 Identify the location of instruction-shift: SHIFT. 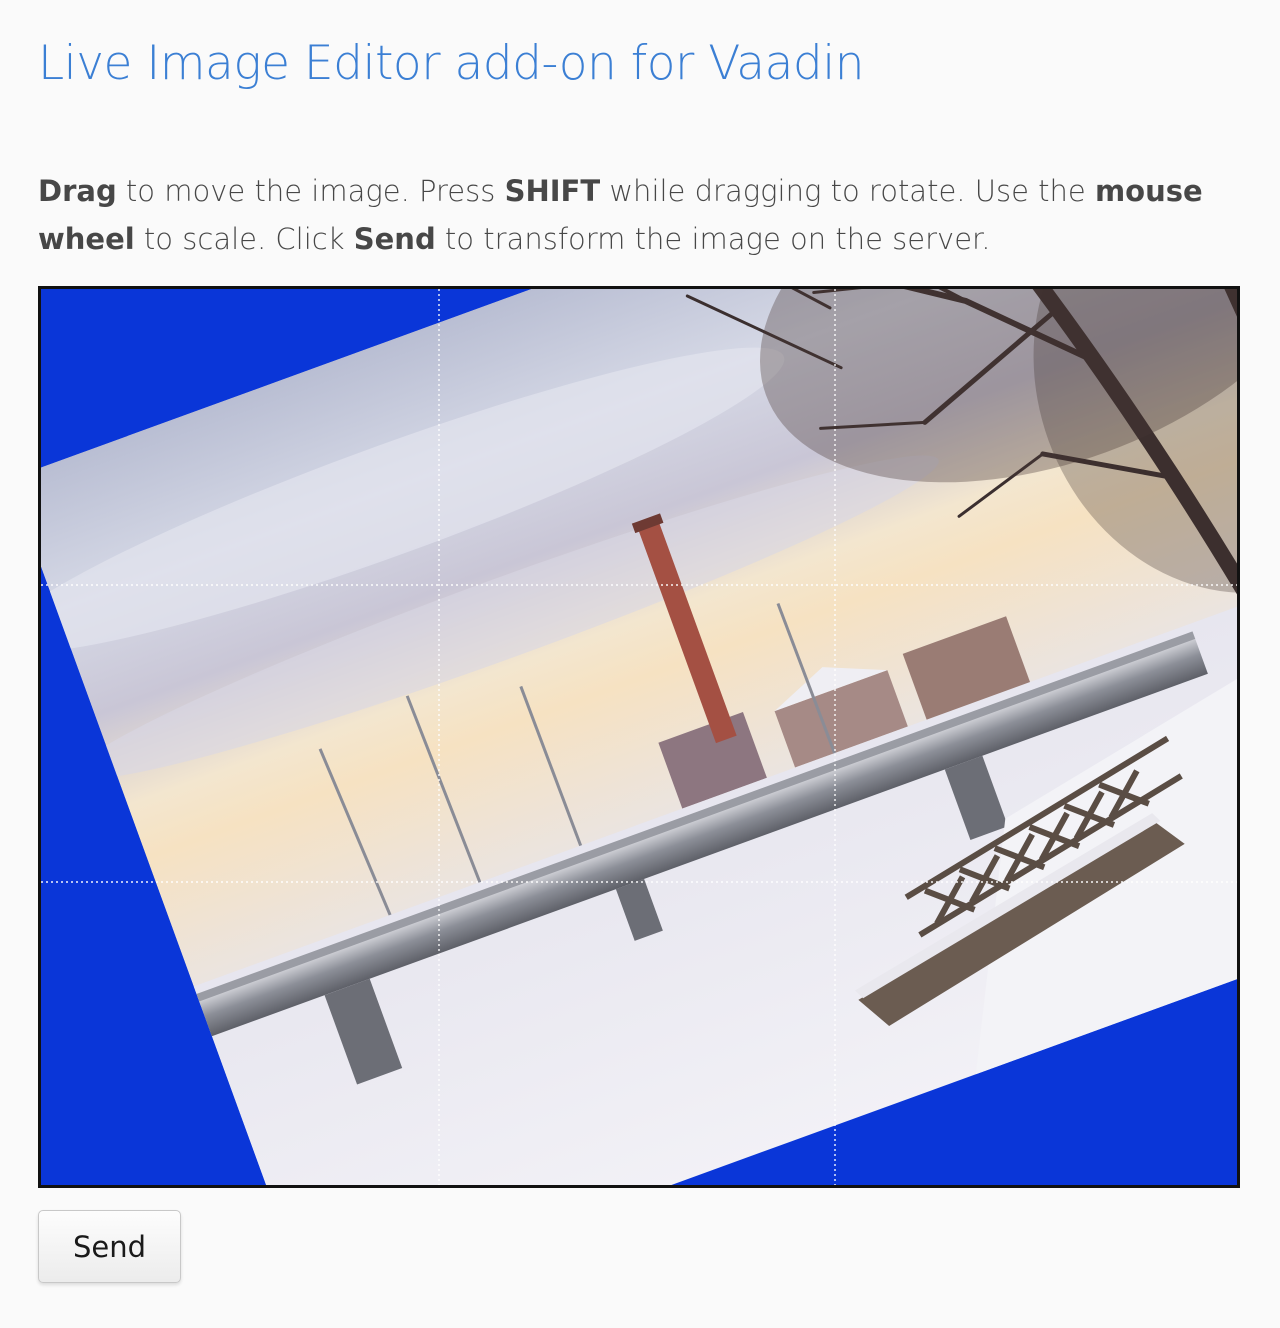
(552, 191).